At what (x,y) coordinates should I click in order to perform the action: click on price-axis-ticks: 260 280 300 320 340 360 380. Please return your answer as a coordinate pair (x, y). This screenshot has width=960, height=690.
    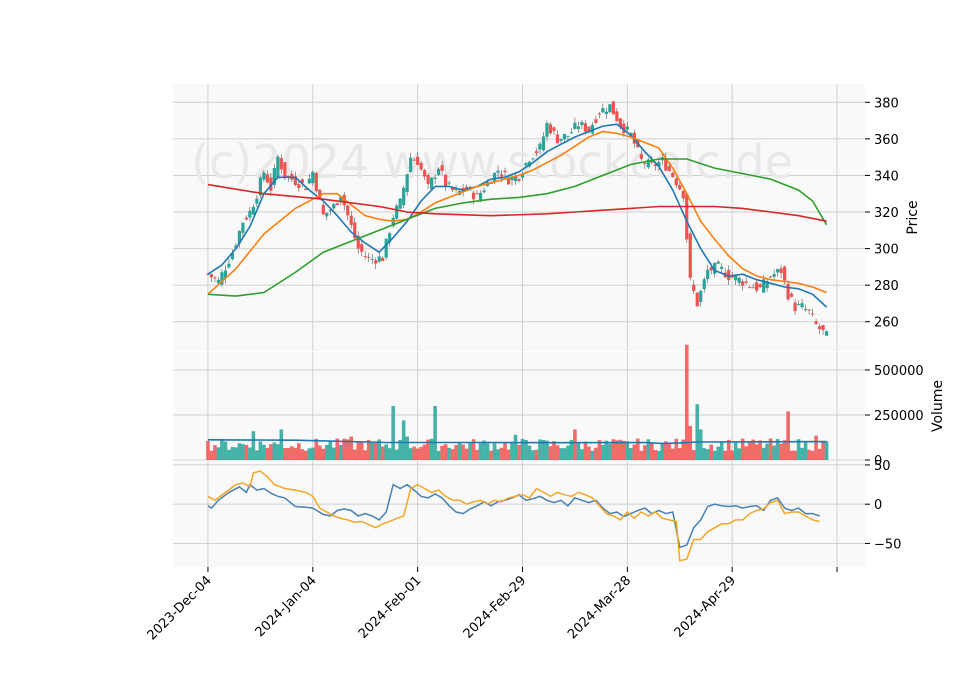
    Looking at the image, I should click on (882, 213).